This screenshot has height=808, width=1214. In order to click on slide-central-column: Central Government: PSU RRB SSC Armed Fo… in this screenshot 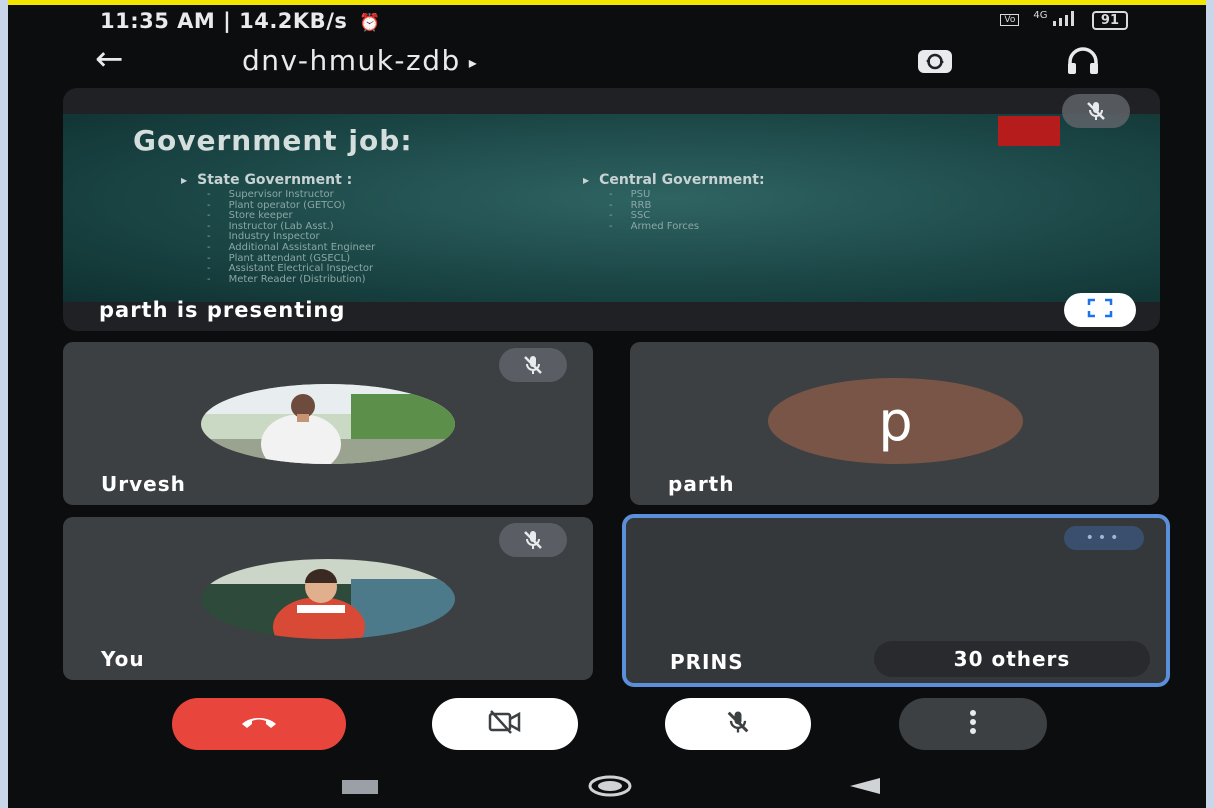, I will do `click(674, 202)`.